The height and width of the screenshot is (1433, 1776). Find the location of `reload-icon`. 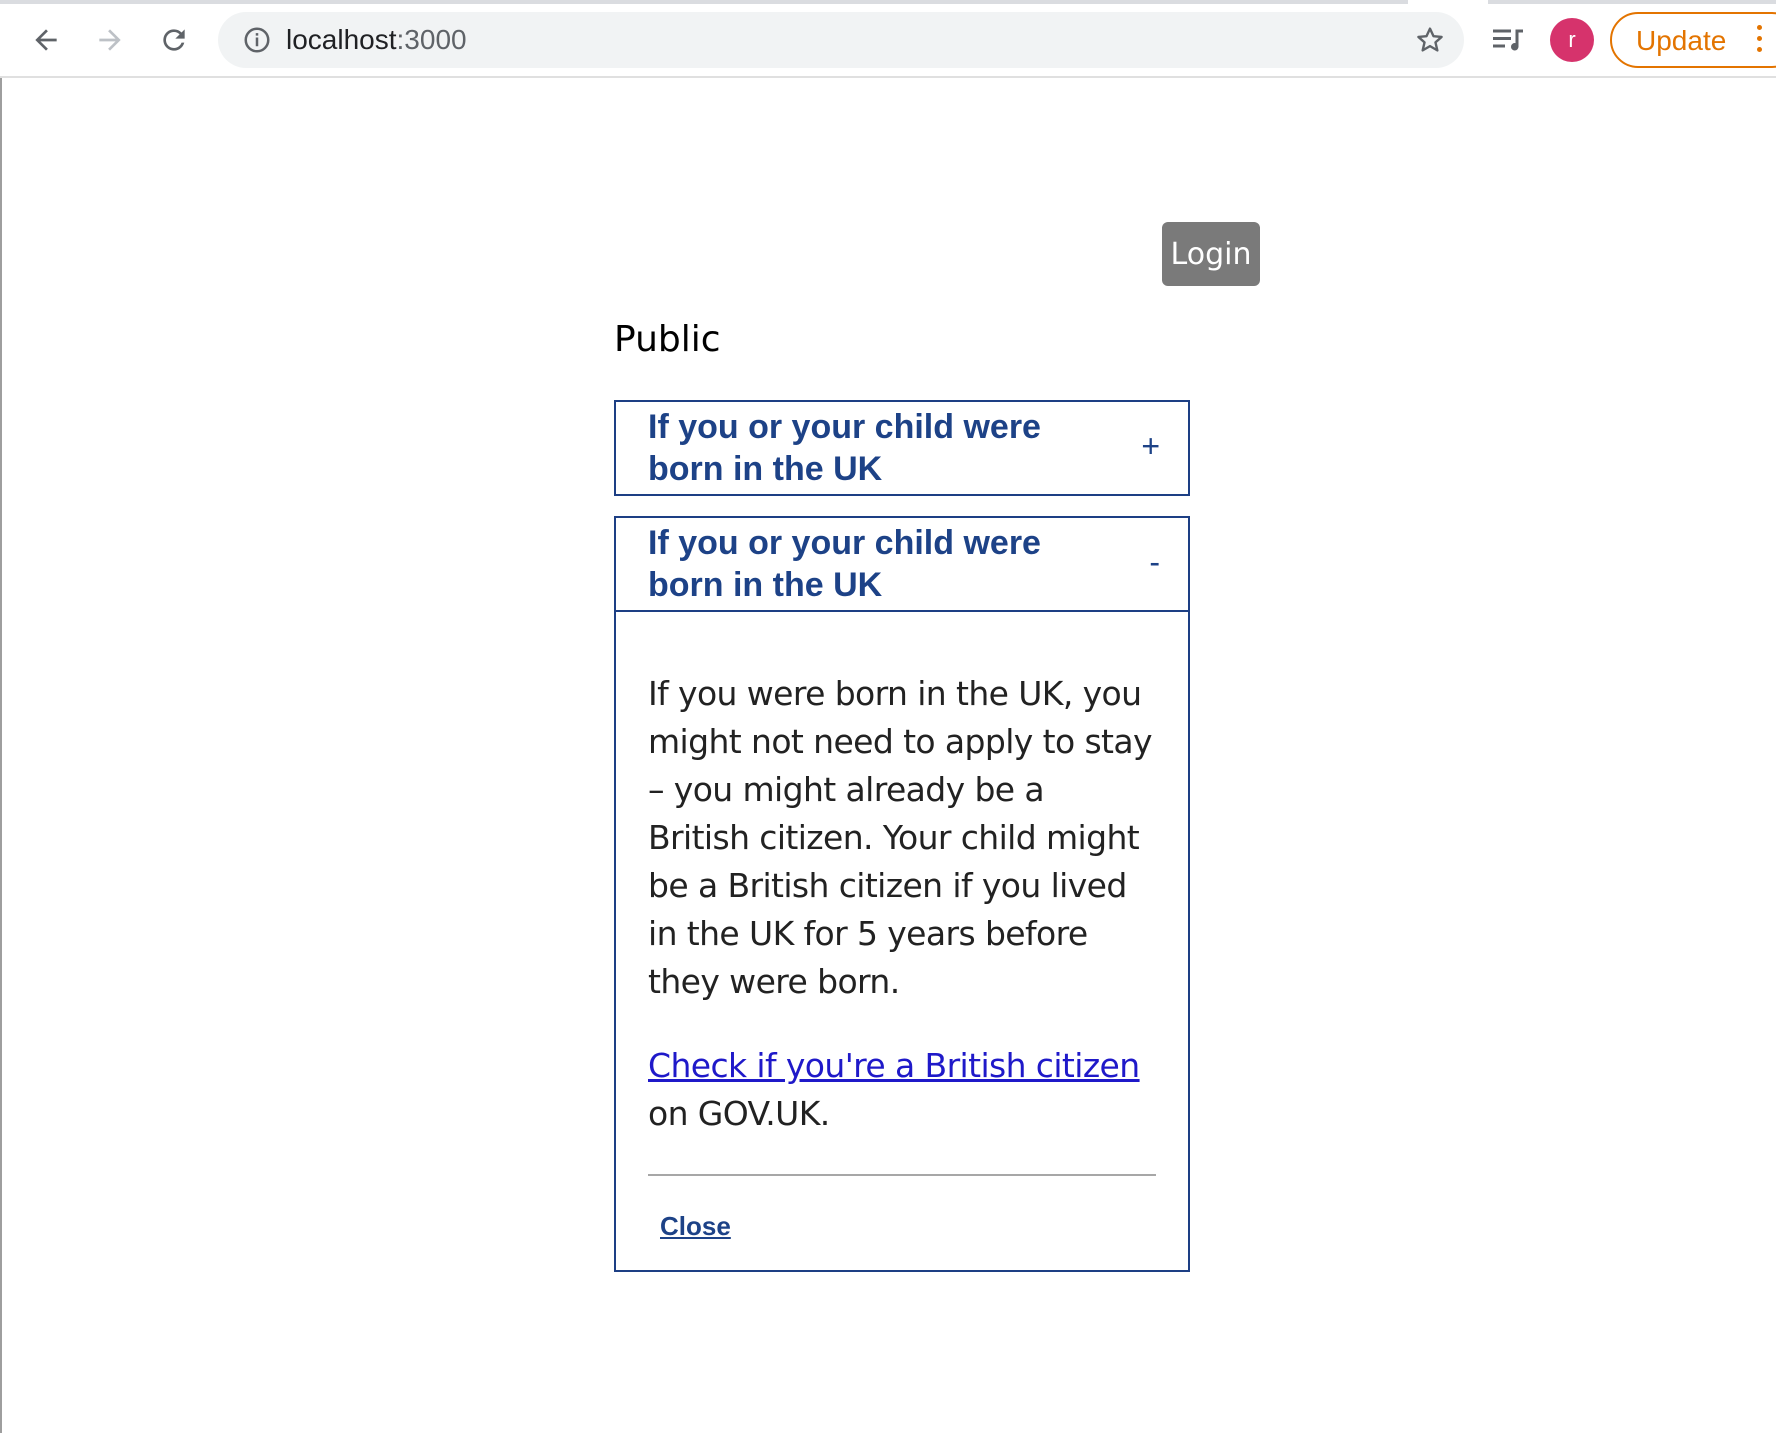

reload-icon is located at coordinates (174, 40).